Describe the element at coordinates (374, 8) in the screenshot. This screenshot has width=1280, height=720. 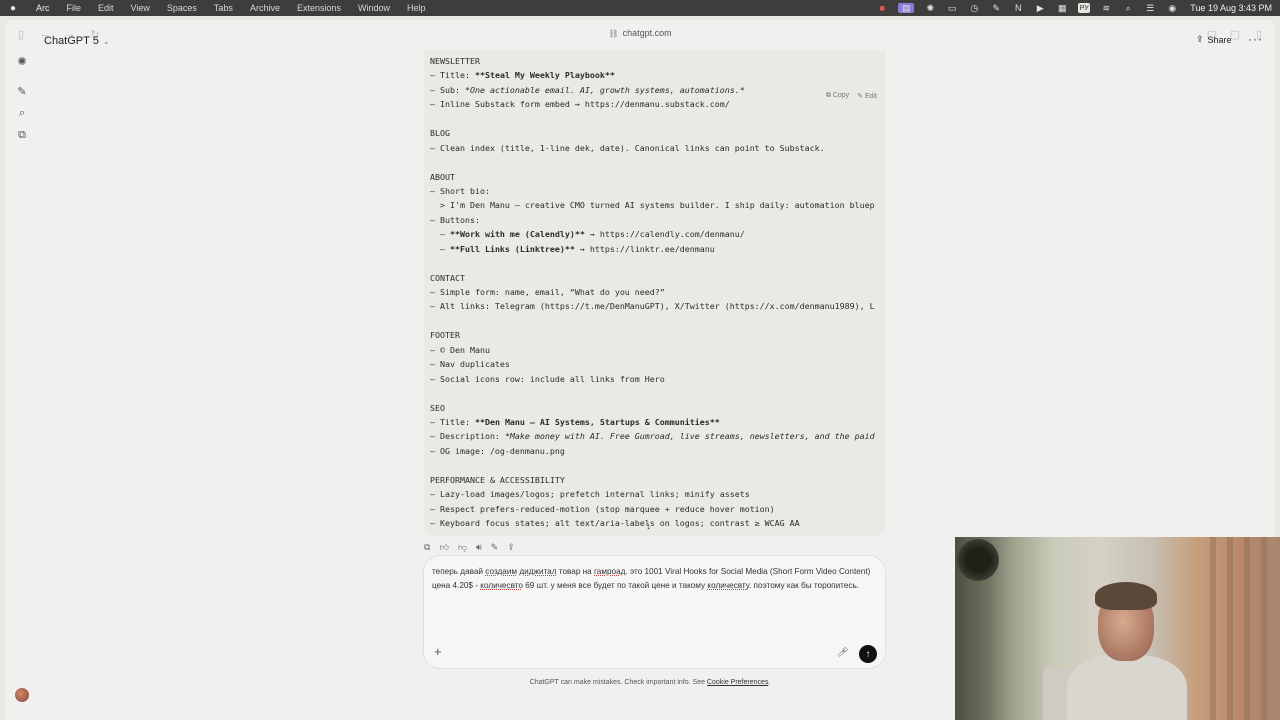
I see `menu-window: Window` at that location.